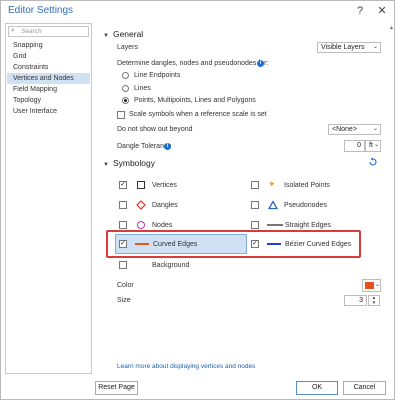 The width and height of the screenshot is (395, 400). What do you see at coordinates (48, 67) in the screenshot?
I see `sidebar-item-constraints: Constraints` at bounding box center [48, 67].